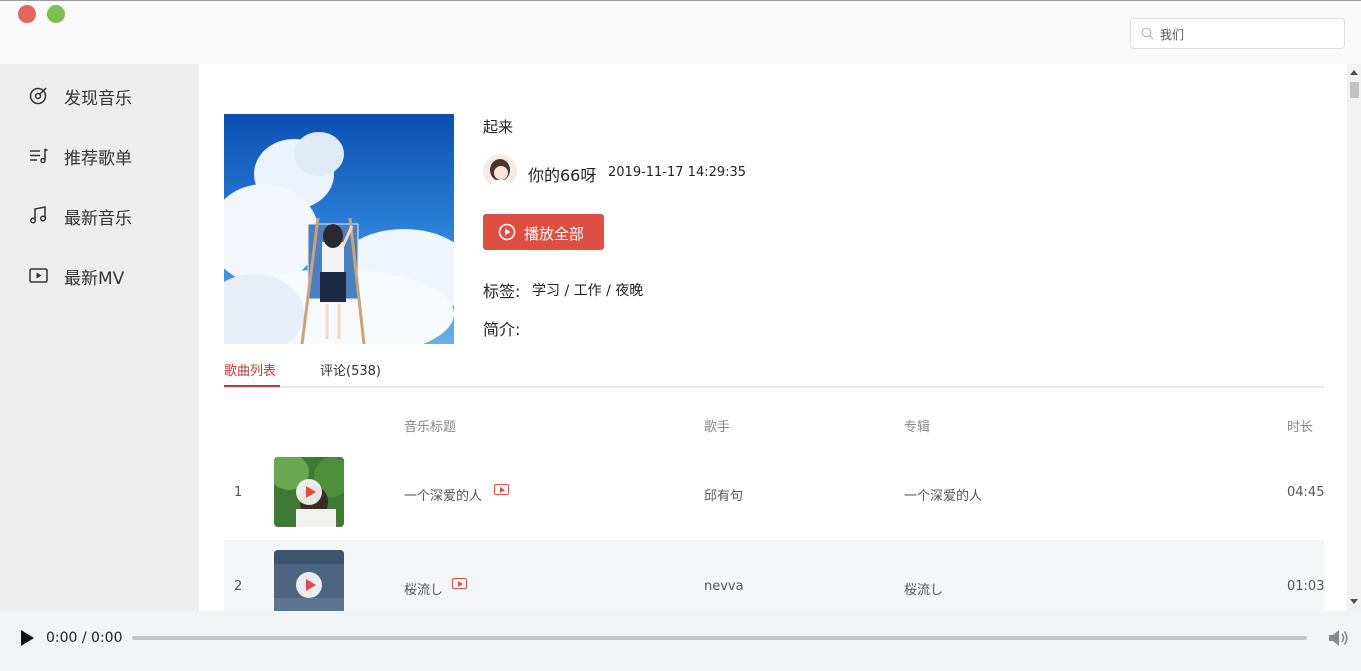  Describe the element at coordinates (719, 638) in the screenshot. I see `progress-bar` at that location.